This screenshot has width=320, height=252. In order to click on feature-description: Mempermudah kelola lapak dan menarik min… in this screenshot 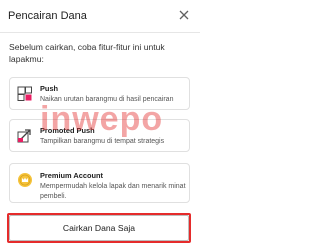, I will do `click(113, 191)`.